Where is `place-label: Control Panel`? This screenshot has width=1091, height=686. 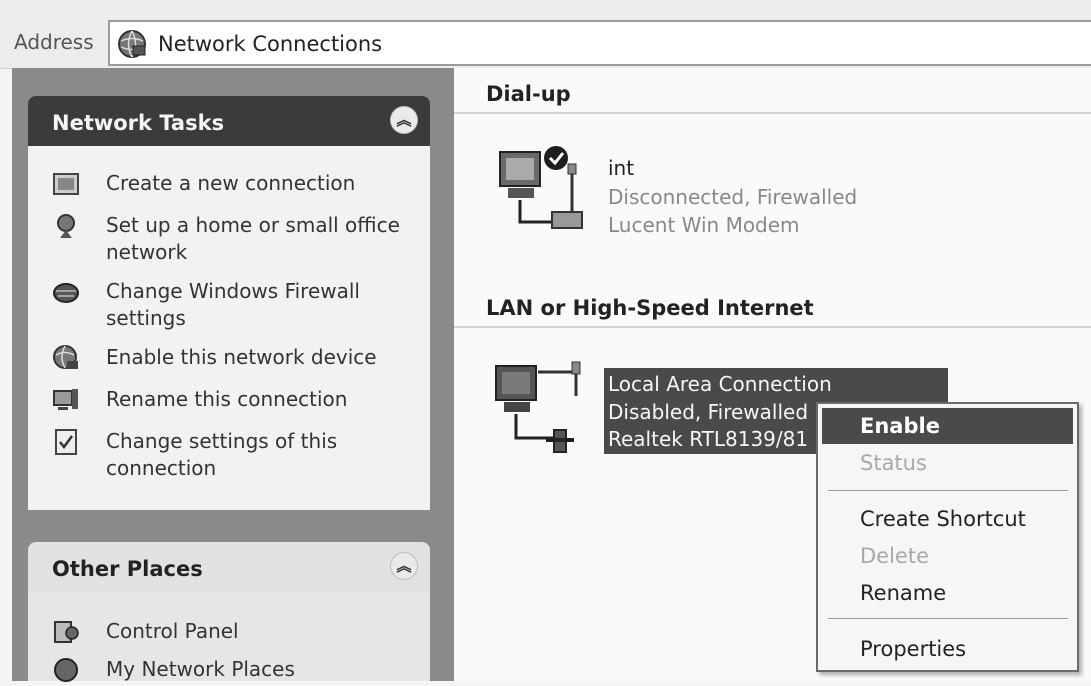 place-label: Control Panel is located at coordinates (172, 631).